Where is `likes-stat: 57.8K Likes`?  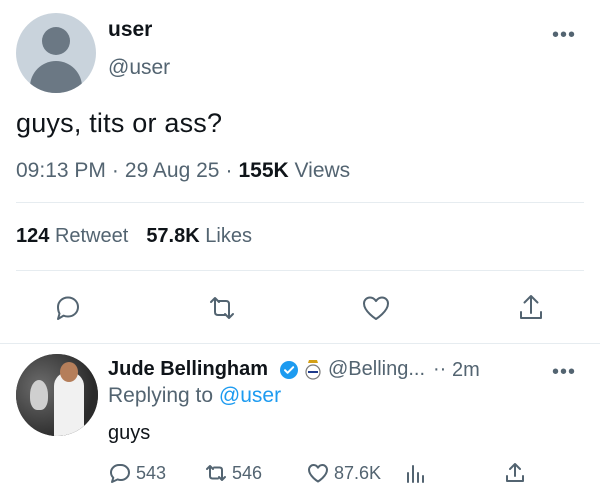 likes-stat: 57.8K Likes is located at coordinates (199, 236).